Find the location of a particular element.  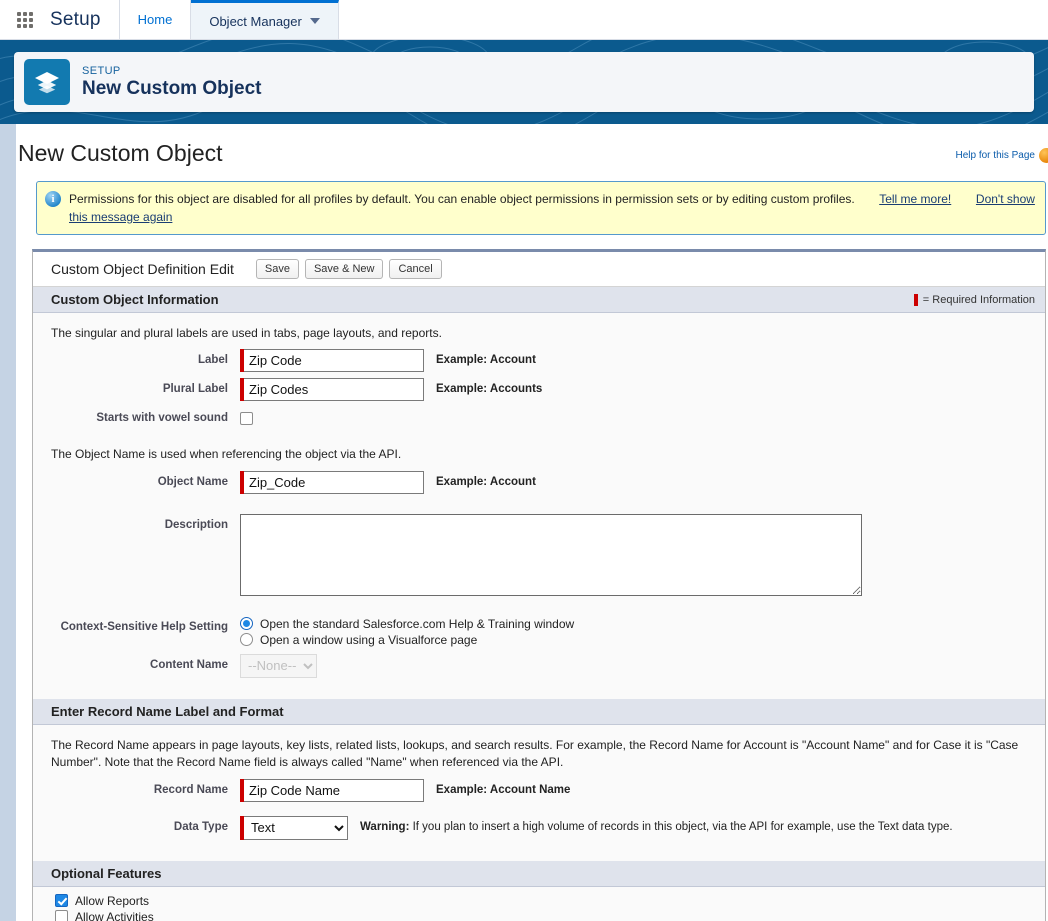

feature-row-allow-reports: Allow Reports is located at coordinates (539, 901).